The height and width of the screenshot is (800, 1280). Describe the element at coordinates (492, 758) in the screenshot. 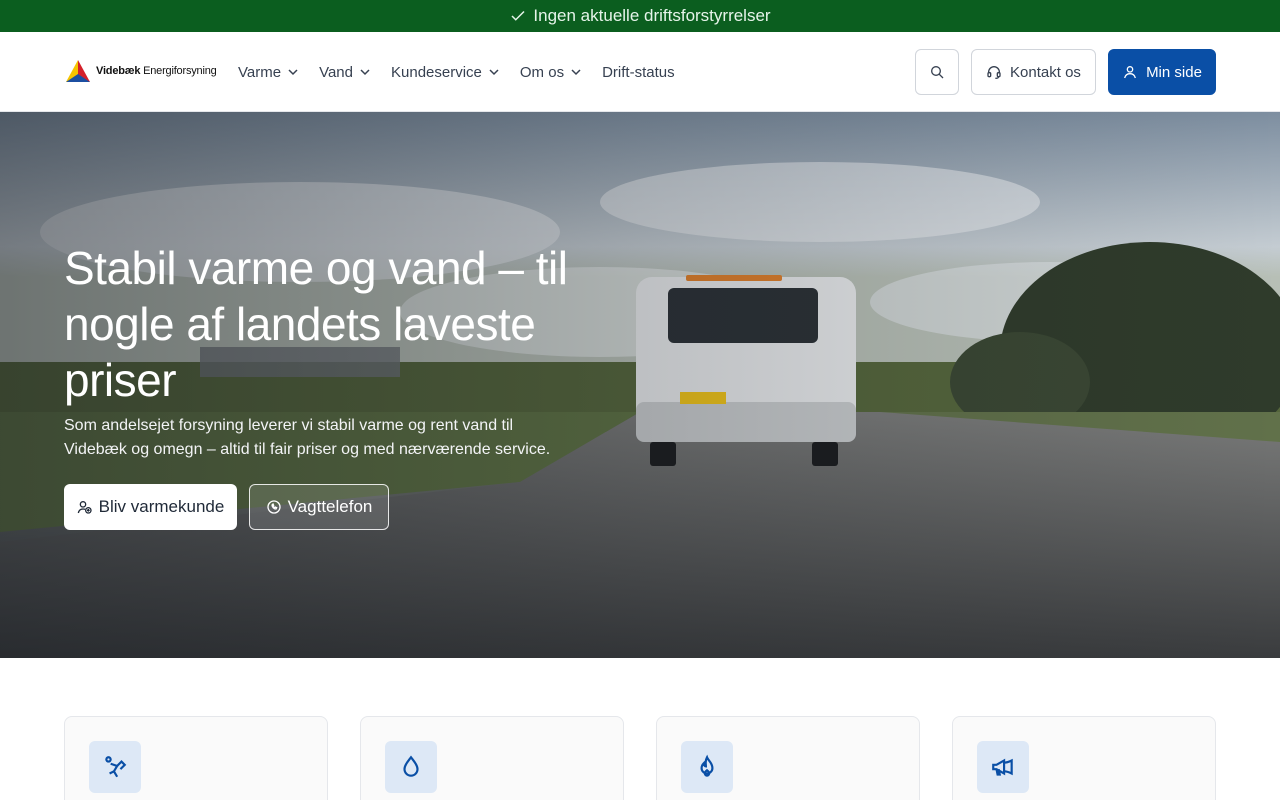

I see `service-card-water` at that location.